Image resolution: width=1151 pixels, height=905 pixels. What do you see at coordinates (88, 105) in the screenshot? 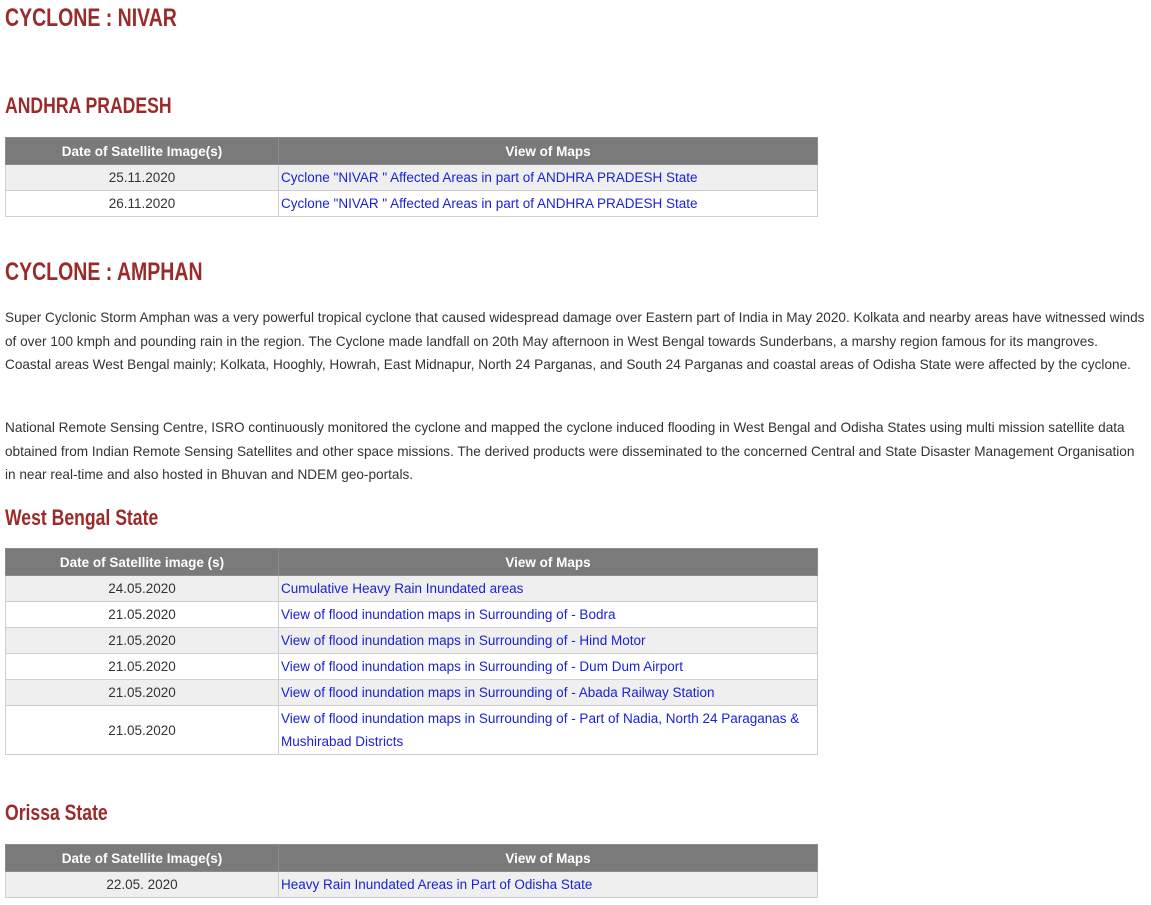
I see `andhra-pradesh-heading: ANDHRA PRADESH` at bounding box center [88, 105].